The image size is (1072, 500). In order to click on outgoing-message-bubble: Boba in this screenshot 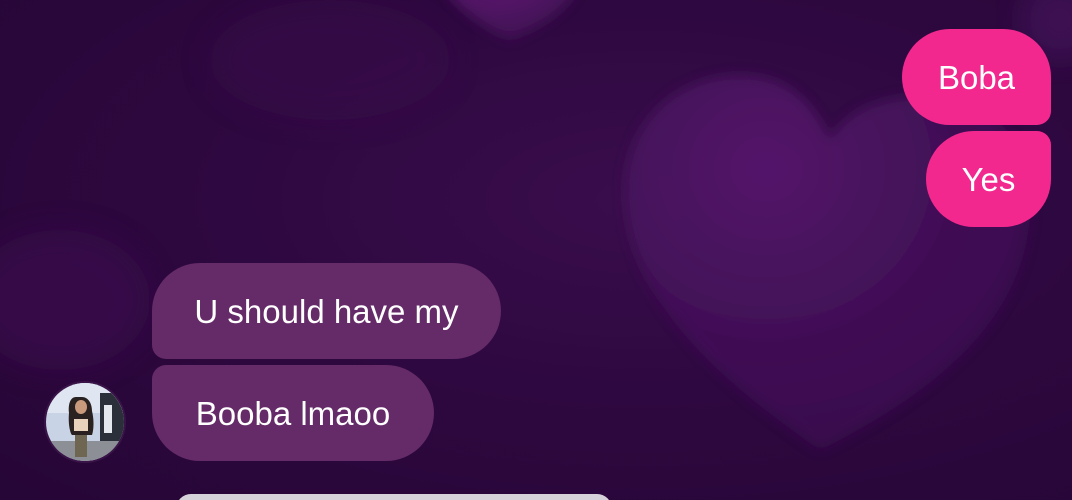, I will do `click(976, 77)`.